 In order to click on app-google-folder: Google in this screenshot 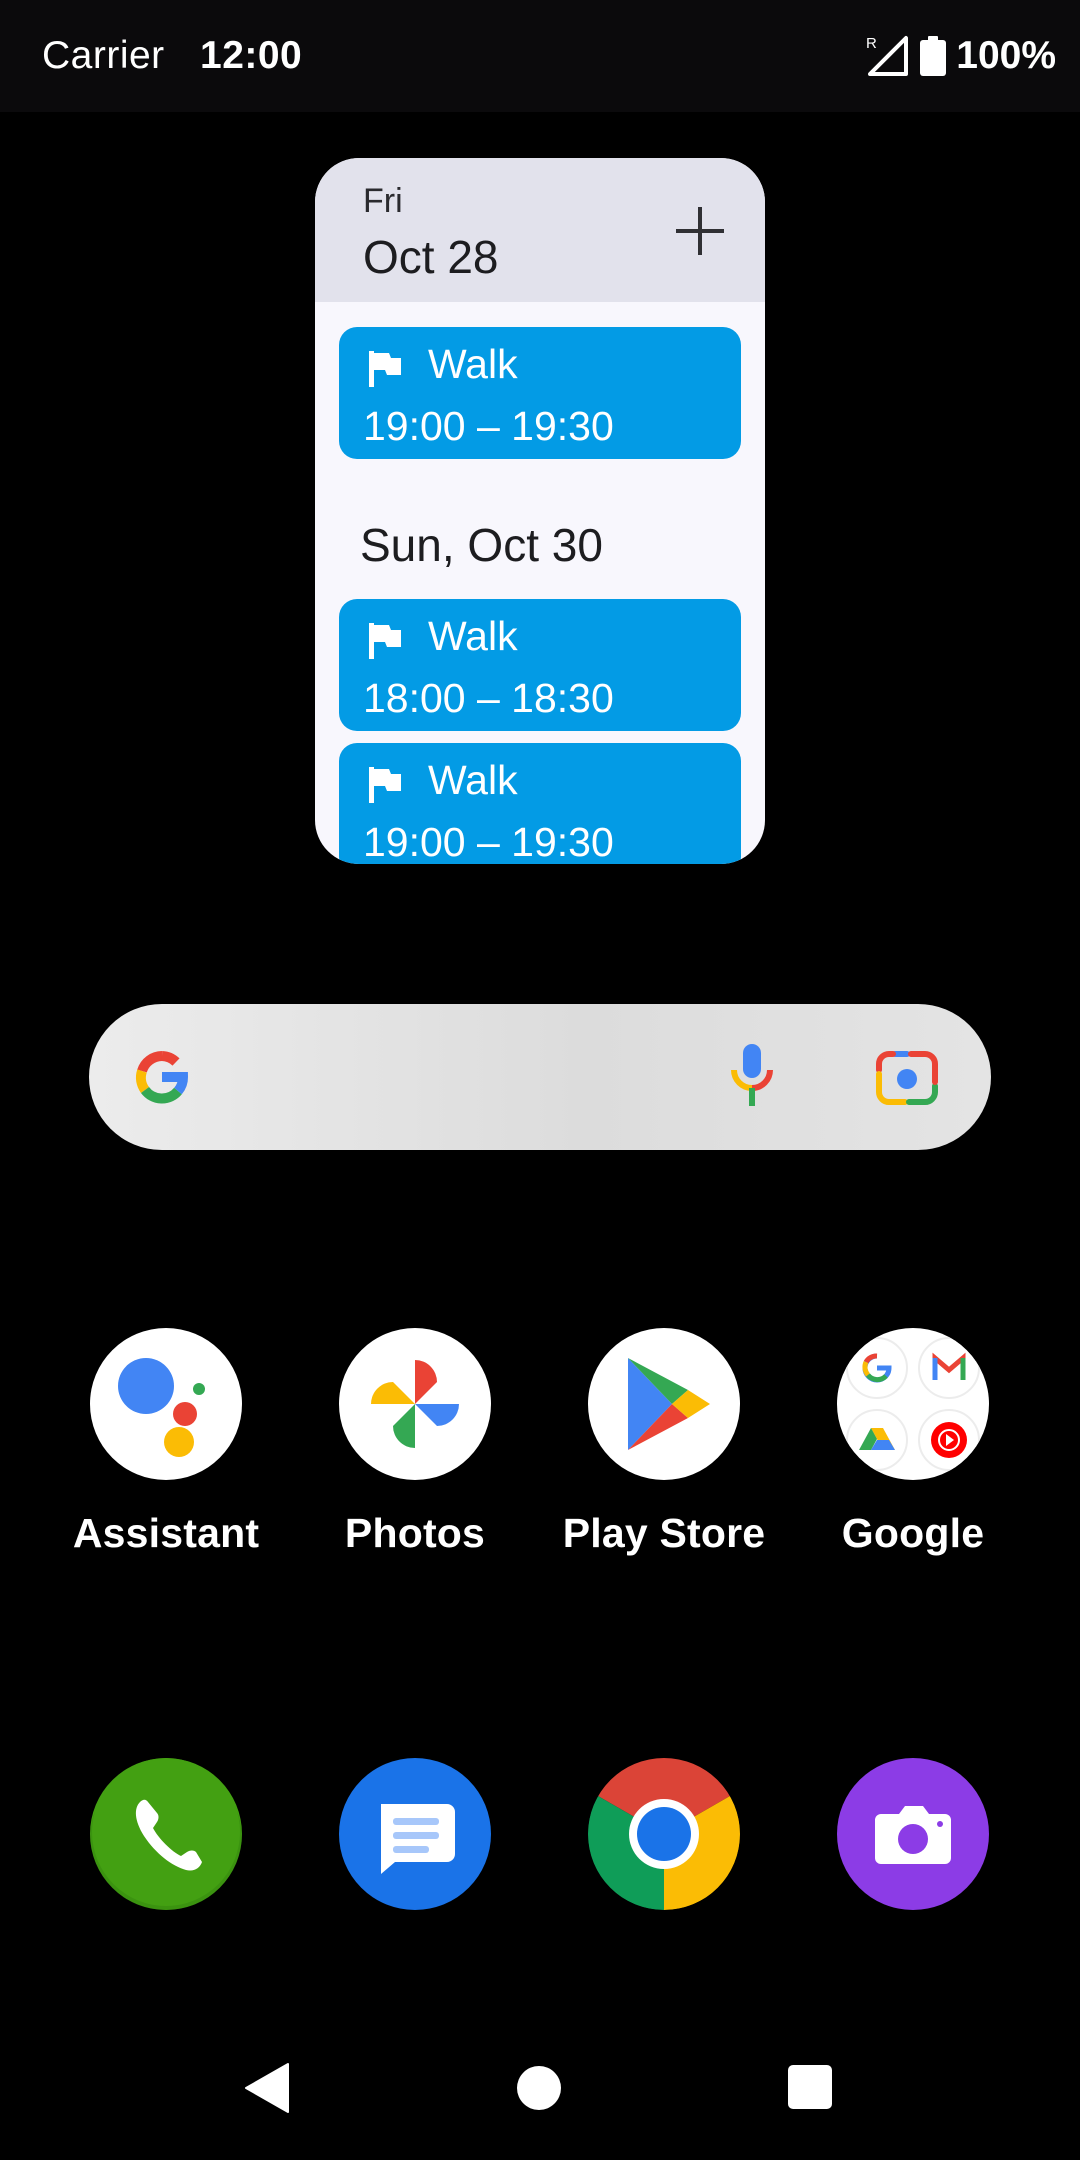, I will do `click(913, 1442)`.